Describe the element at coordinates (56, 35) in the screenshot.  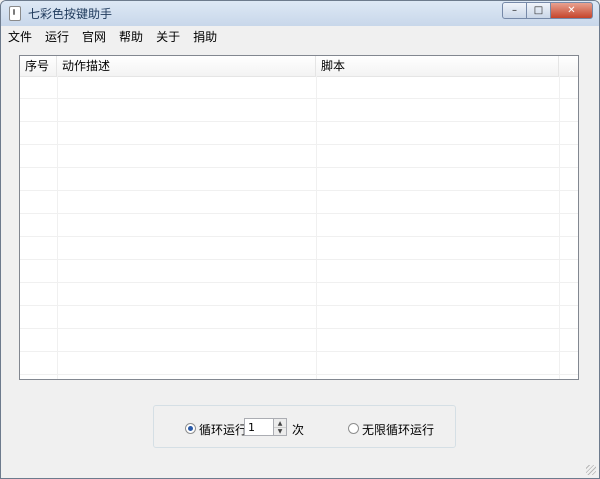
I see `menu-run: 运行` at that location.